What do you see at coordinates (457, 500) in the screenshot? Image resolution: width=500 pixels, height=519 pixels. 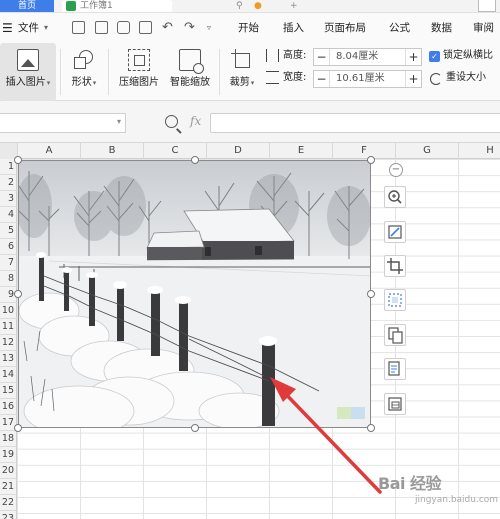 I see `baidu-watermark-url: jingyan.baidu.com` at bounding box center [457, 500].